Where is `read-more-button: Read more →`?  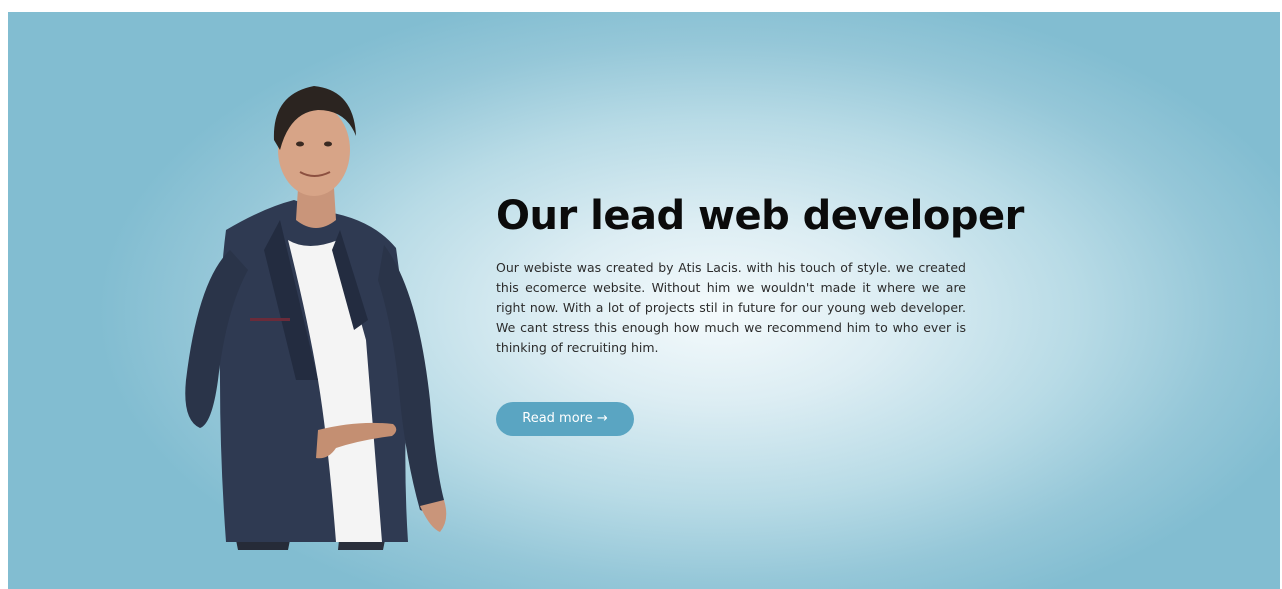 read-more-button: Read more → is located at coordinates (565, 419).